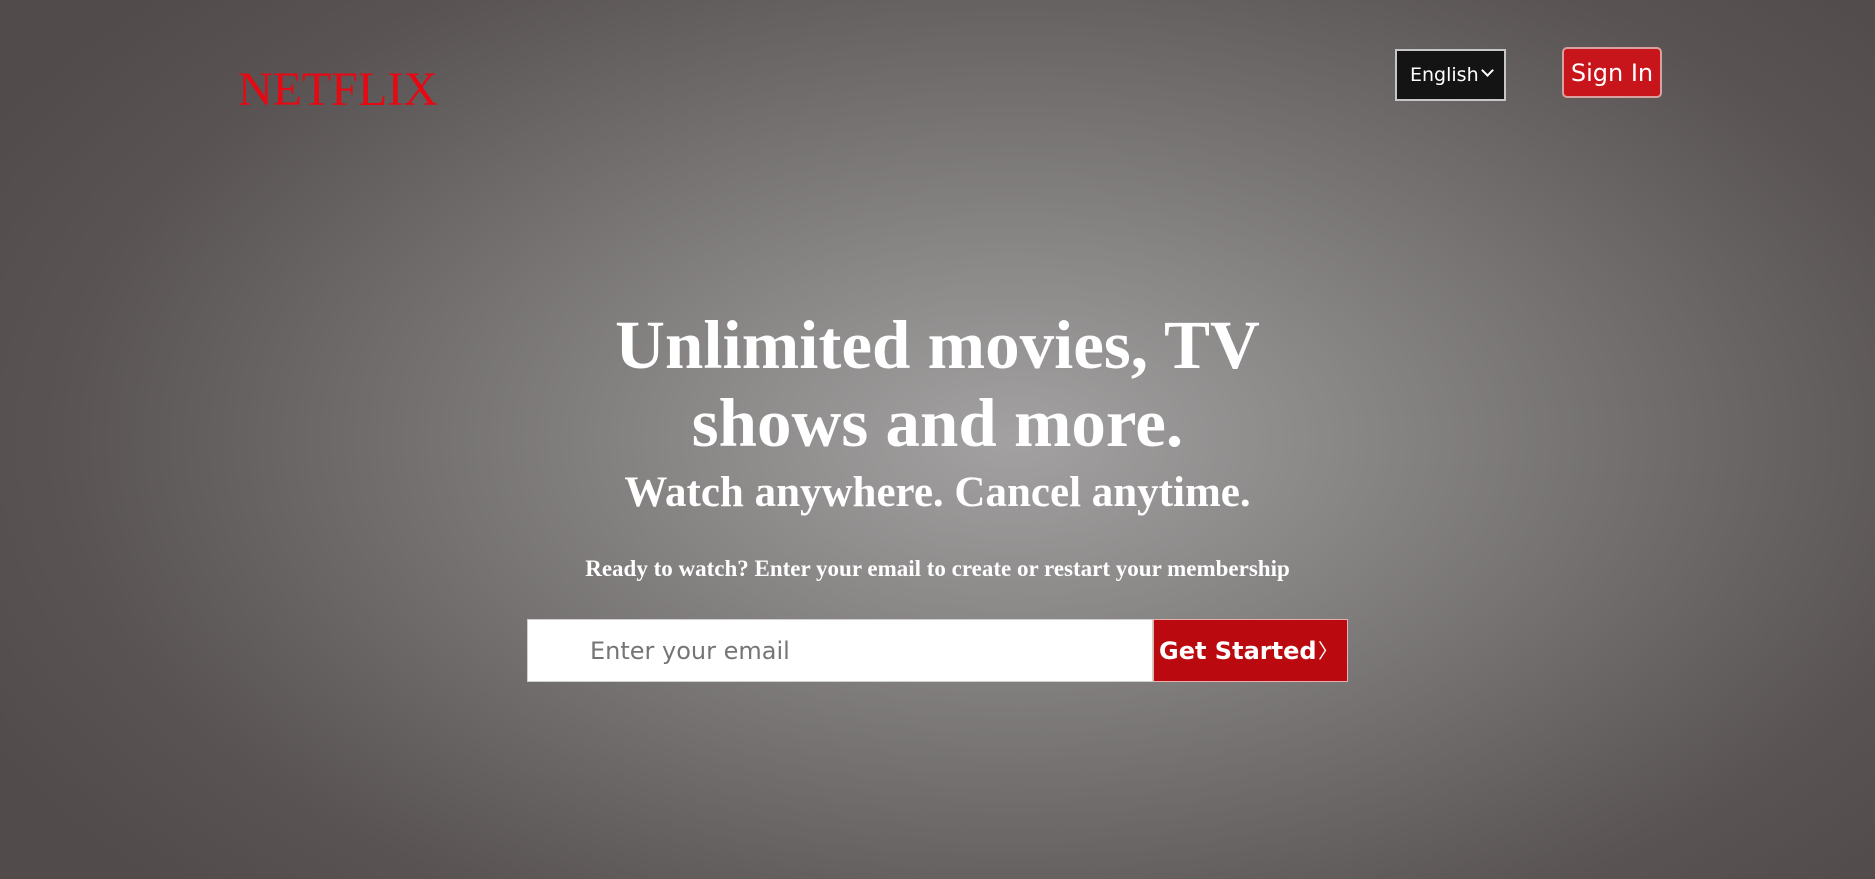 Image resolution: width=1875 pixels, height=879 pixels. I want to click on email-signup-form: Get Started 〉, so click(937, 650).